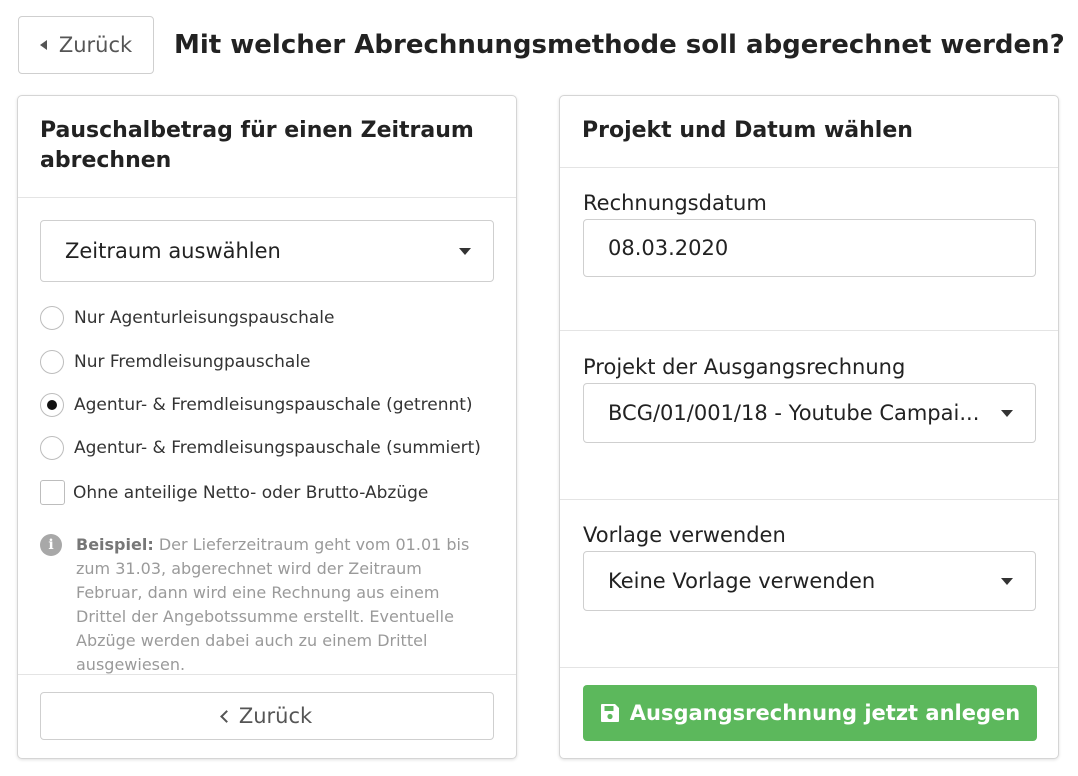 The image size is (1078, 776). Describe the element at coordinates (744, 367) in the screenshot. I see `project-label: Projekt der Ausgangsrechnung` at that location.